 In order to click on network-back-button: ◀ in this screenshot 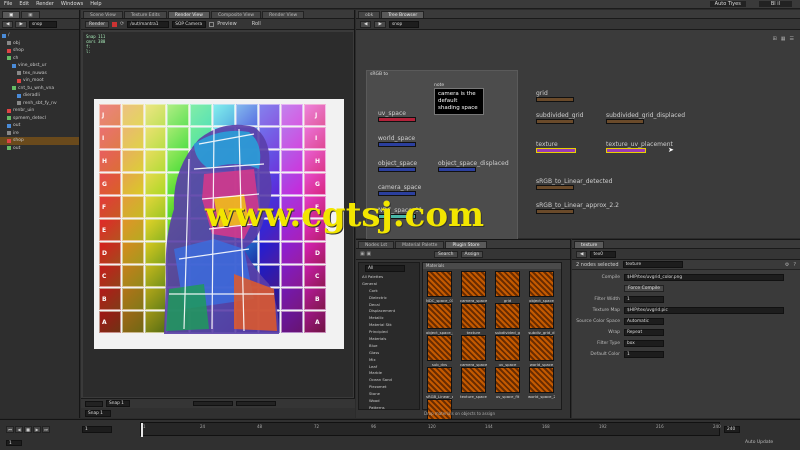, I will do `click(366, 24)`.